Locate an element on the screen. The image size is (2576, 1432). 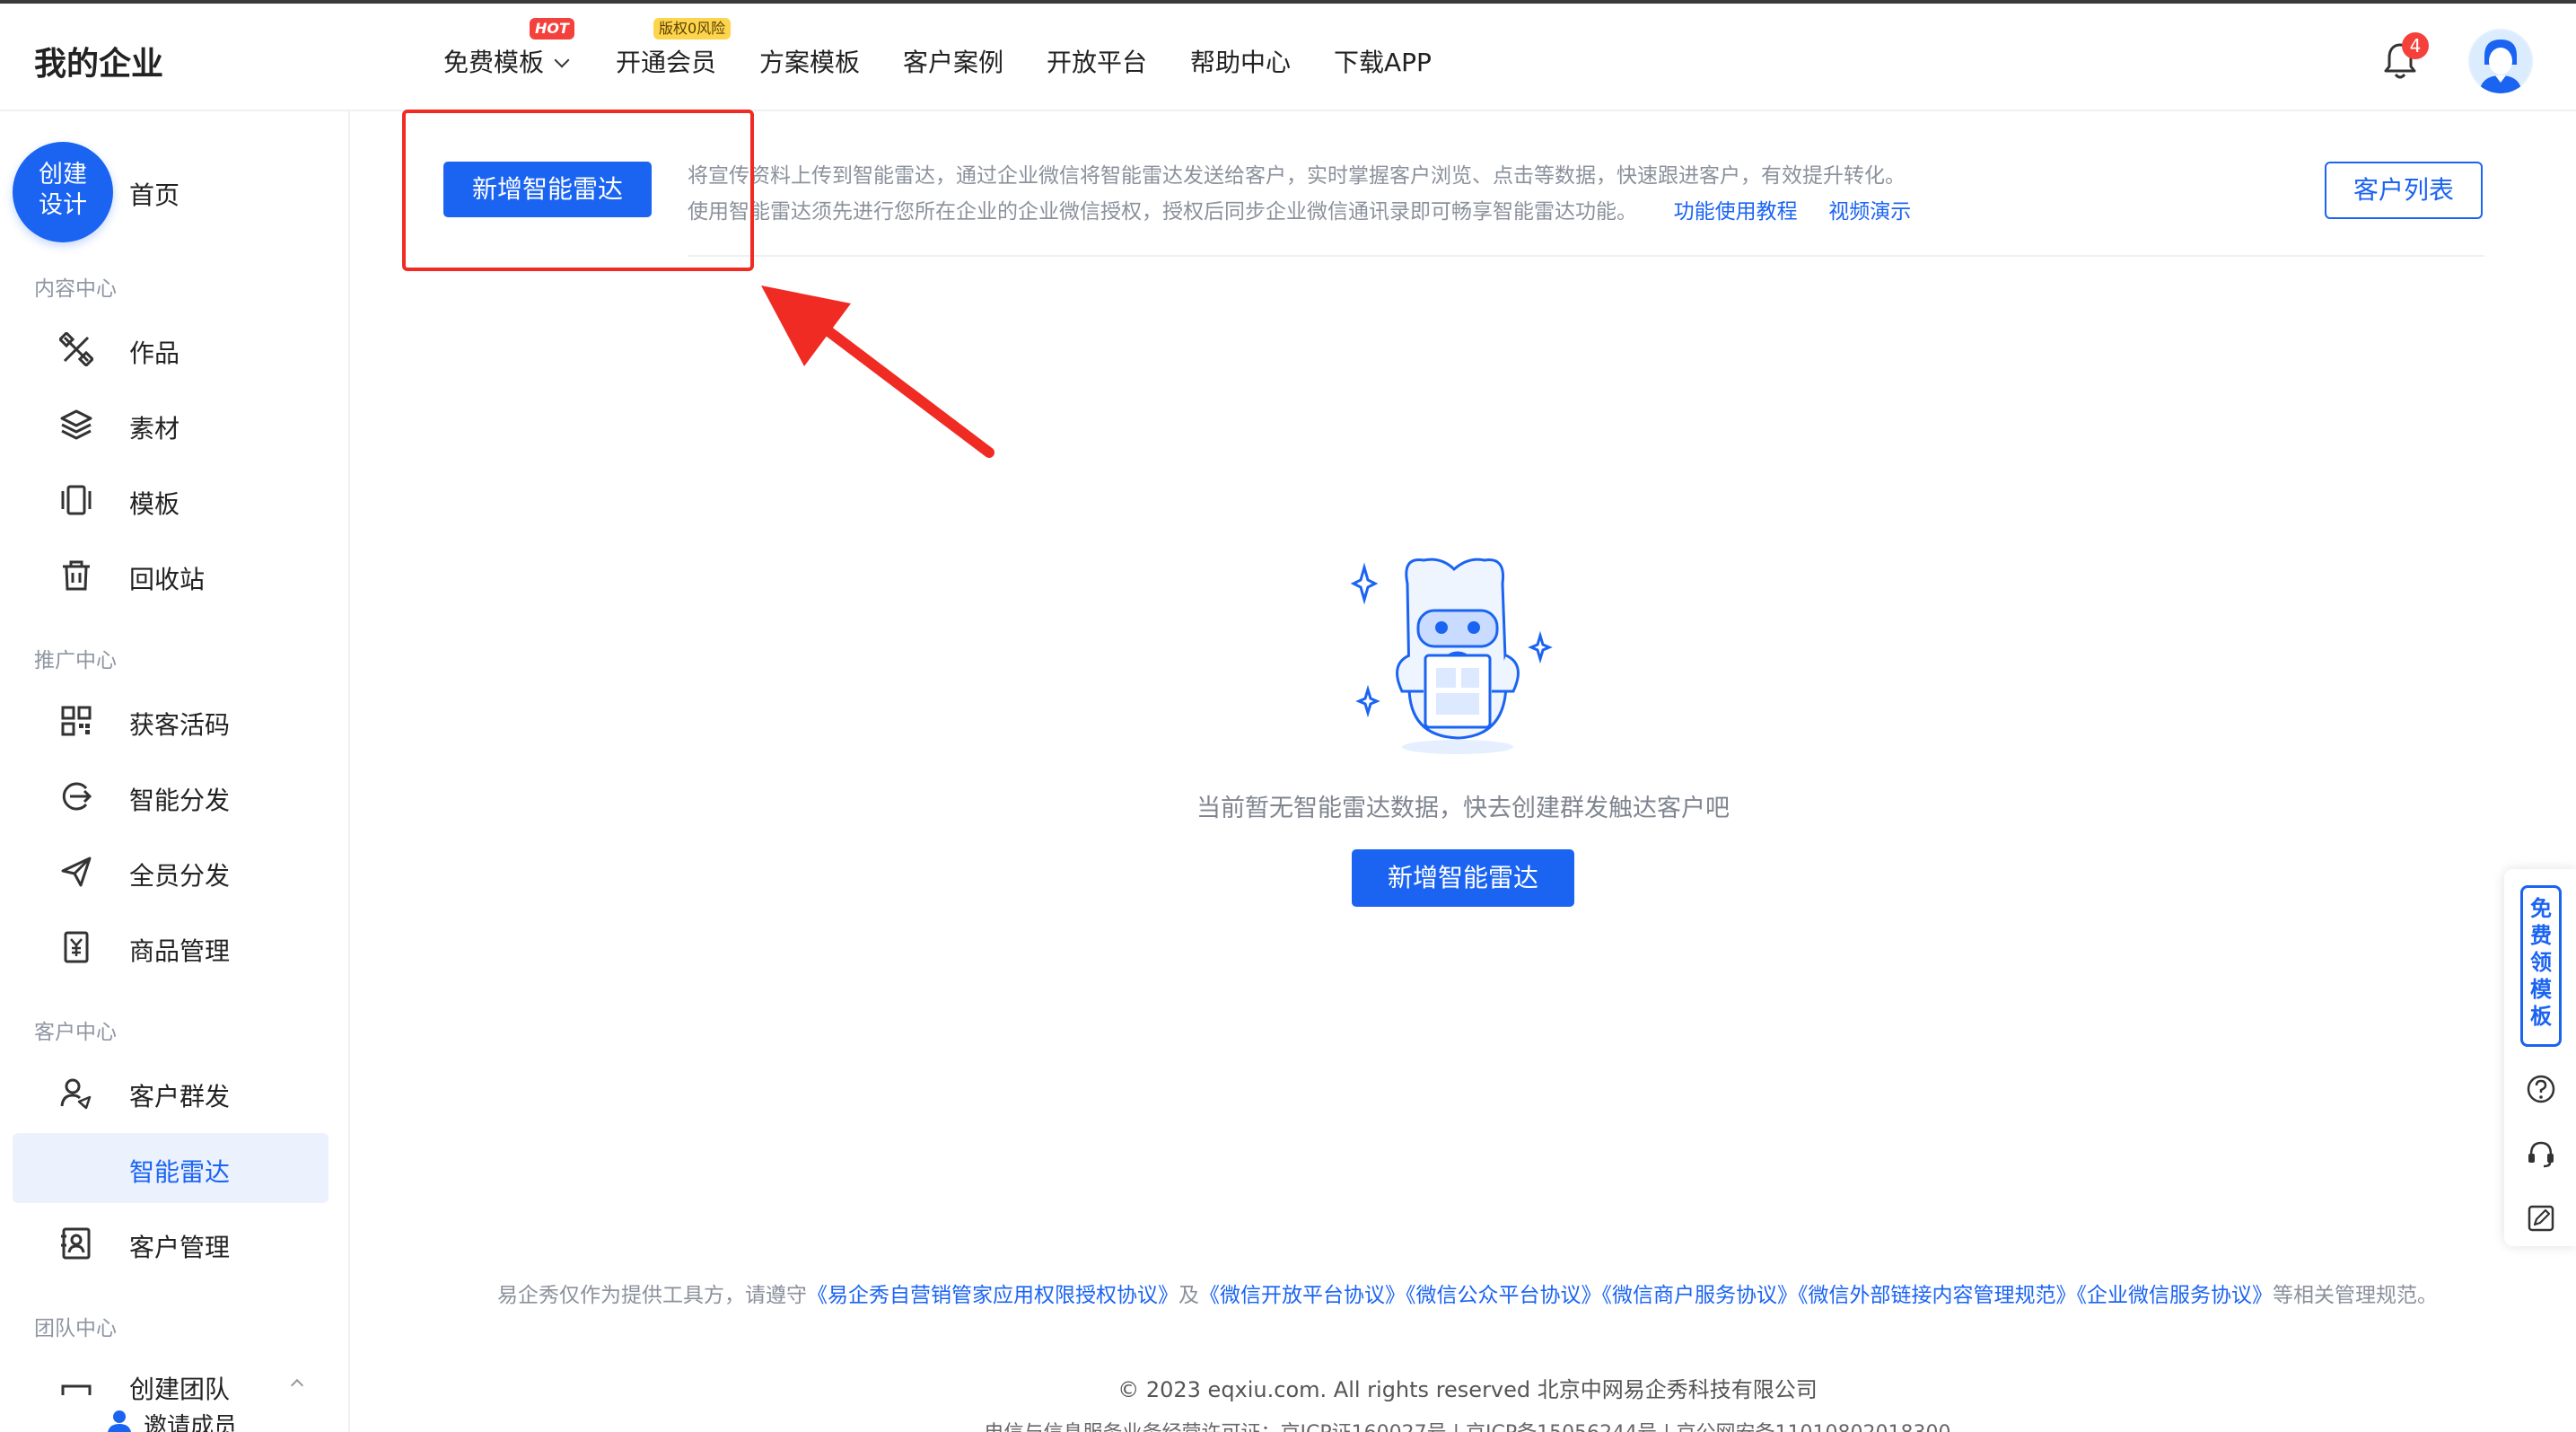
trash-icon is located at coordinates (76, 575).